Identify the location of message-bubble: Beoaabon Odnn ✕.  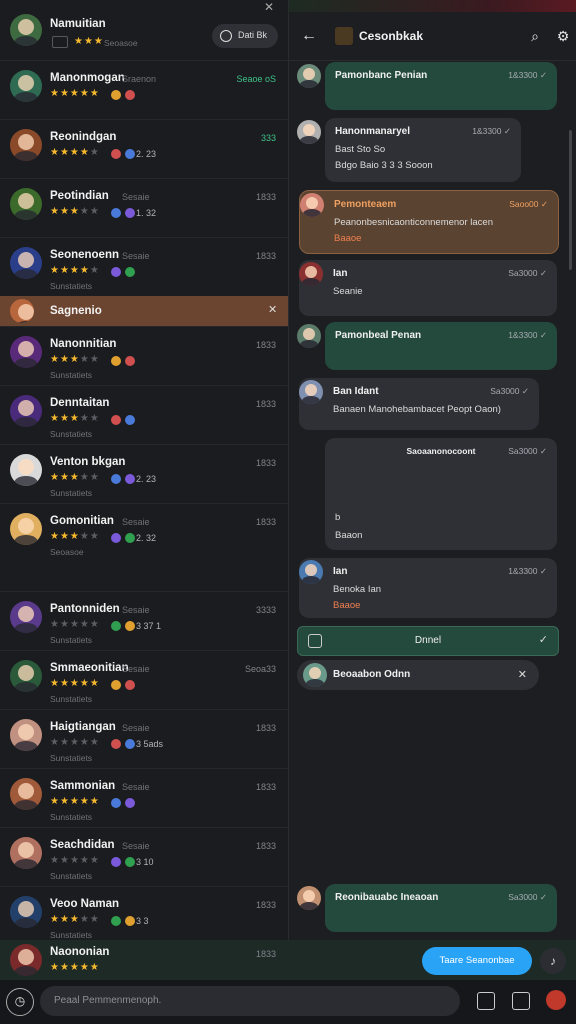
(418, 675).